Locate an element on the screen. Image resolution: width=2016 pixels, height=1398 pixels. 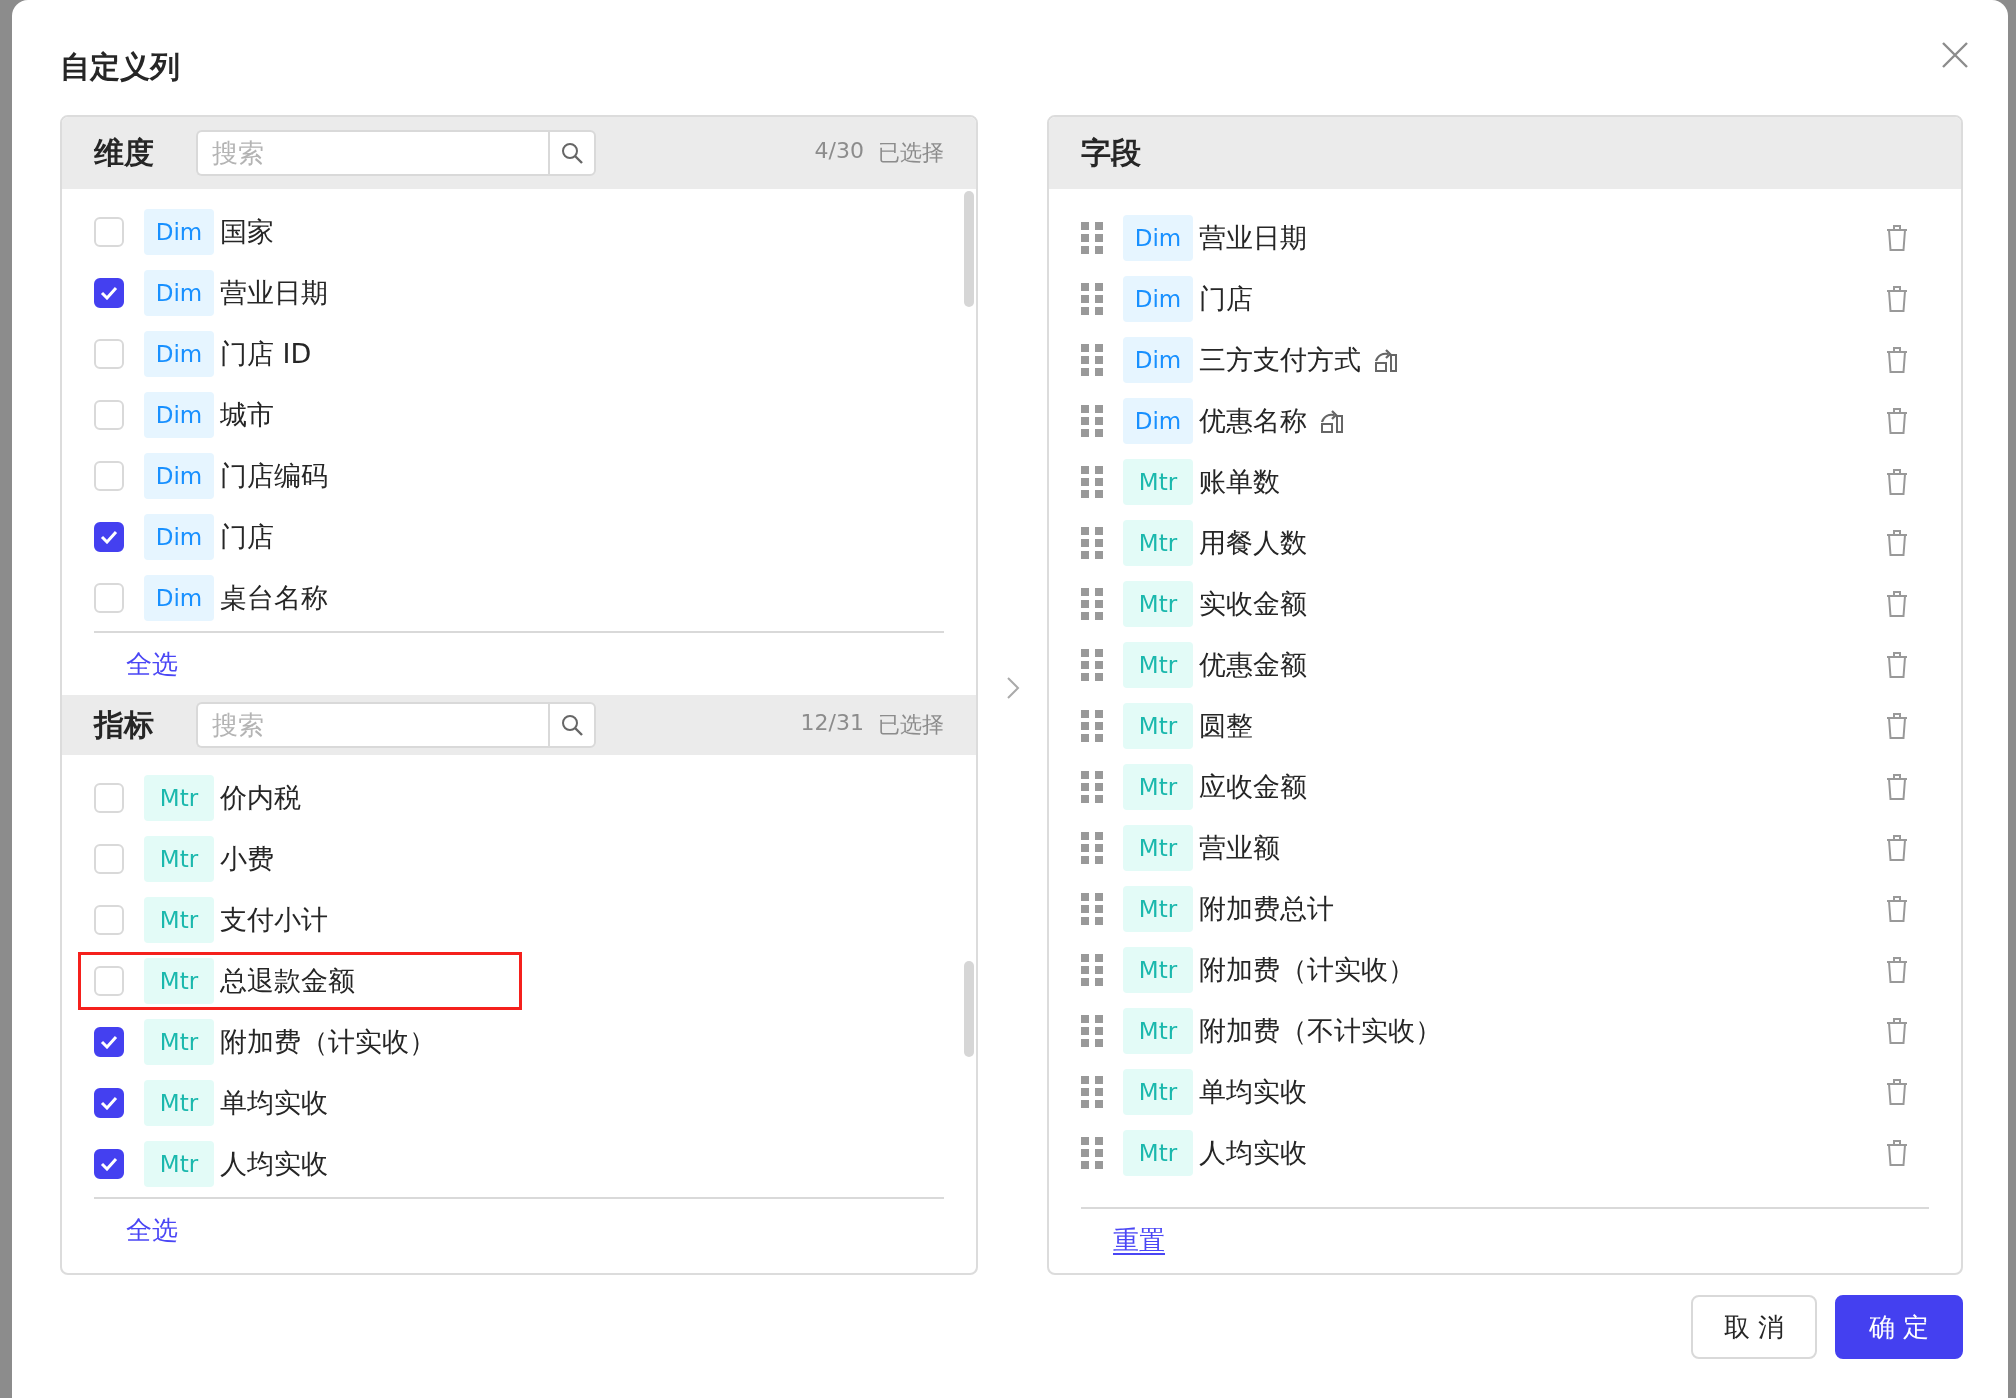
item-label: 人均实收 is located at coordinates (274, 1163).